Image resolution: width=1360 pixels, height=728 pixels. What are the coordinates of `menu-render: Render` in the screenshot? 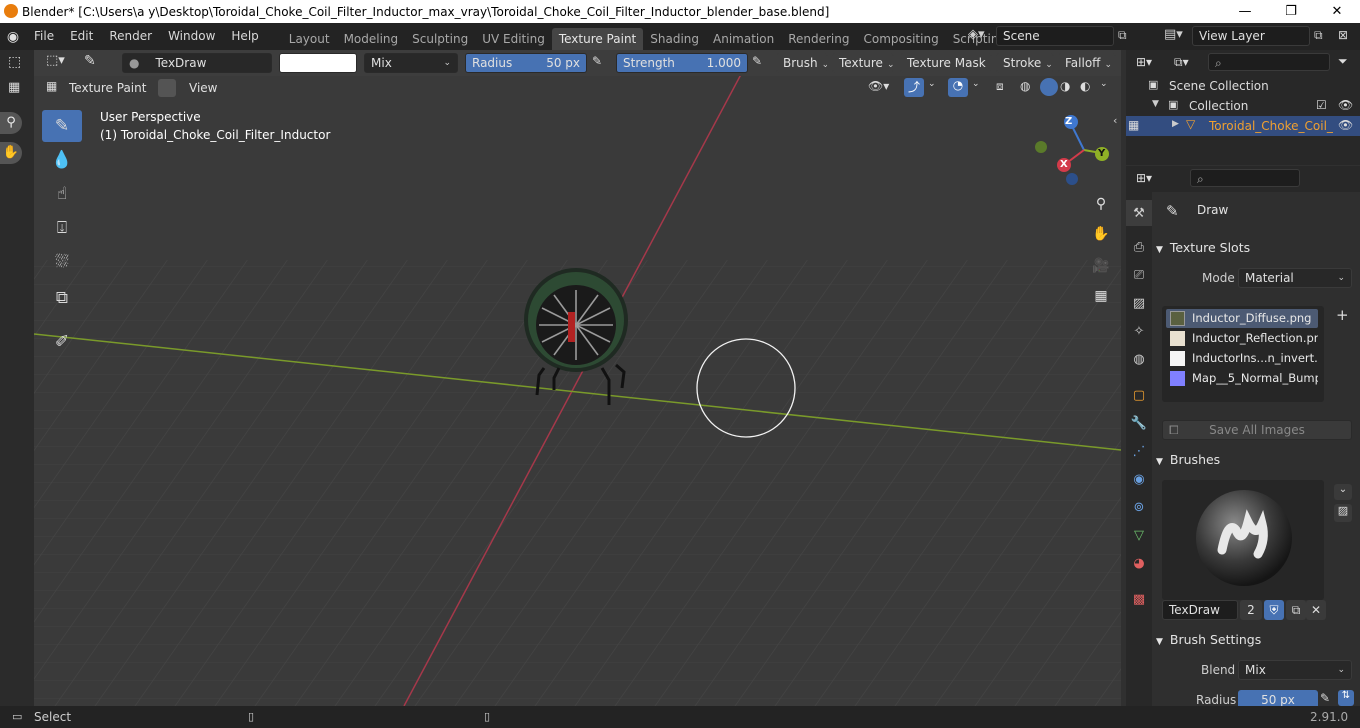 It's located at (130, 36).